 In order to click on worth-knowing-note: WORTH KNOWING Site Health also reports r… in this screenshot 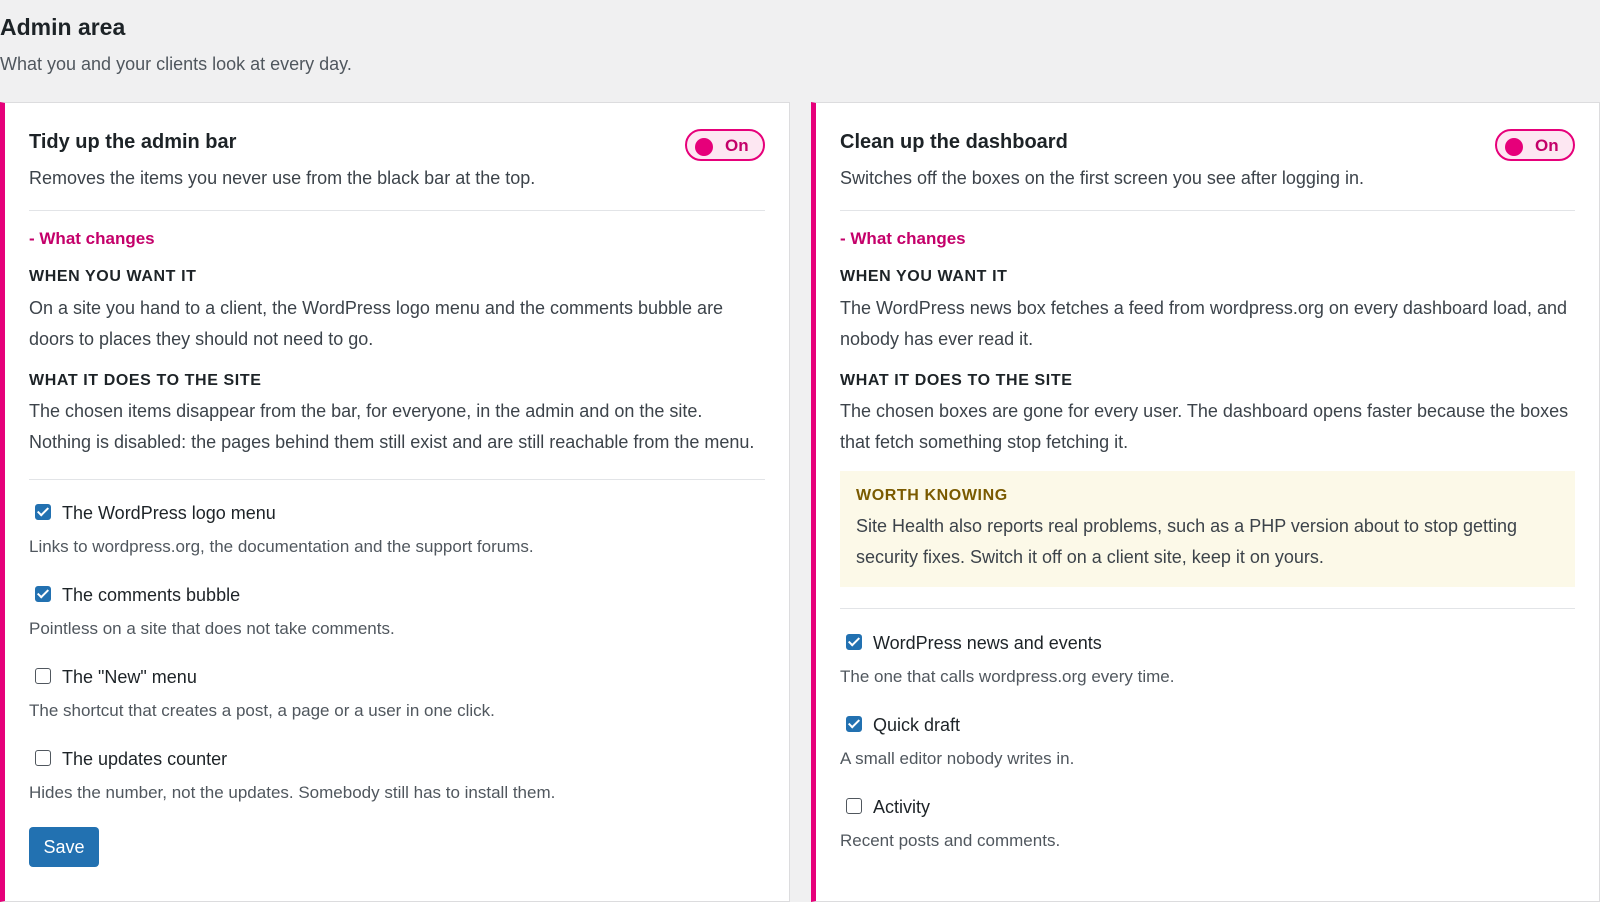, I will do `click(1207, 529)`.